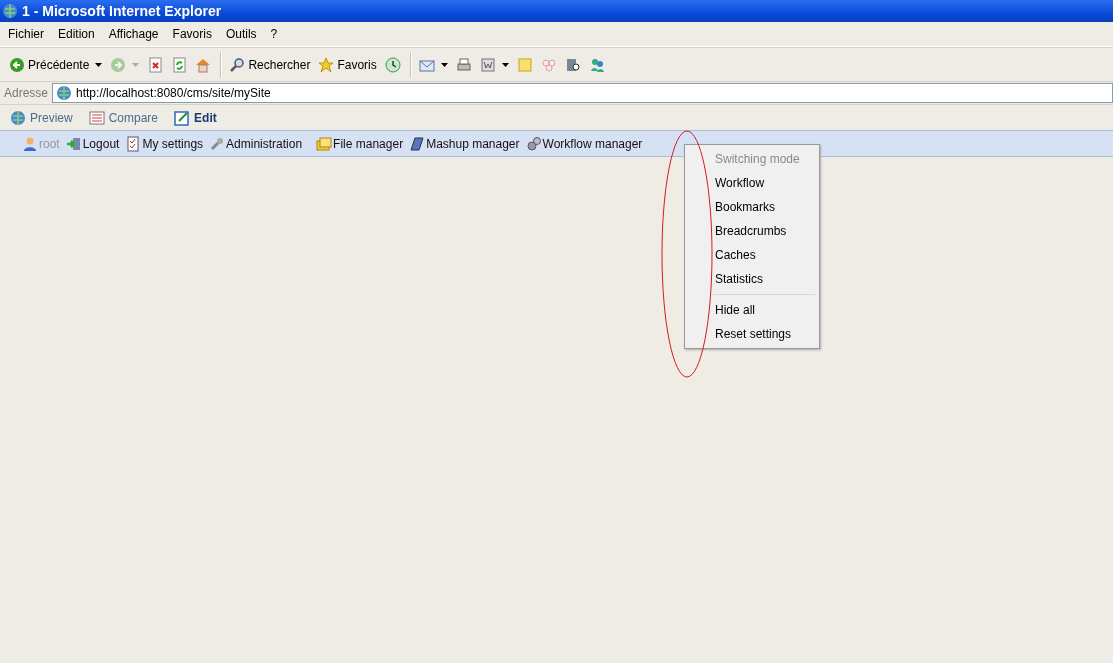  What do you see at coordinates (524, 64) in the screenshot?
I see `note-icon` at bounding box center [524, 64].